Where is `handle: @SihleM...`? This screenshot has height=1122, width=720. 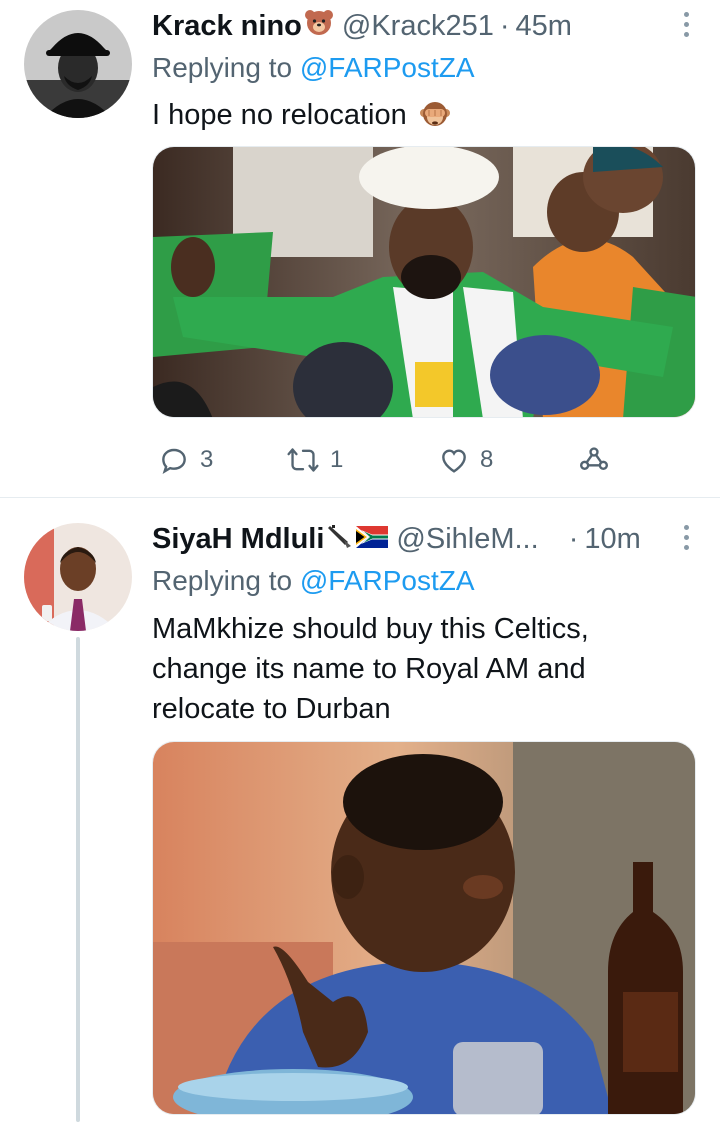 handle: @SihleM... is located at coordinates (467, 539).